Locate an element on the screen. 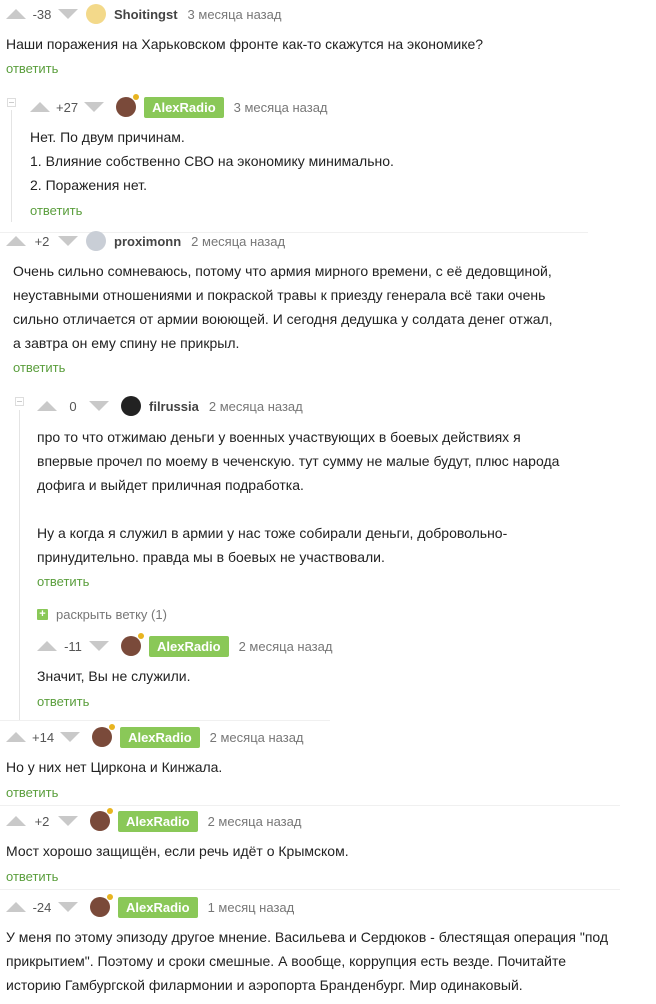 This screenshot has height=1004, width=656. comment-meta: +27 AlexRadio 3 месяца назад is located at coordinates (179, 106).